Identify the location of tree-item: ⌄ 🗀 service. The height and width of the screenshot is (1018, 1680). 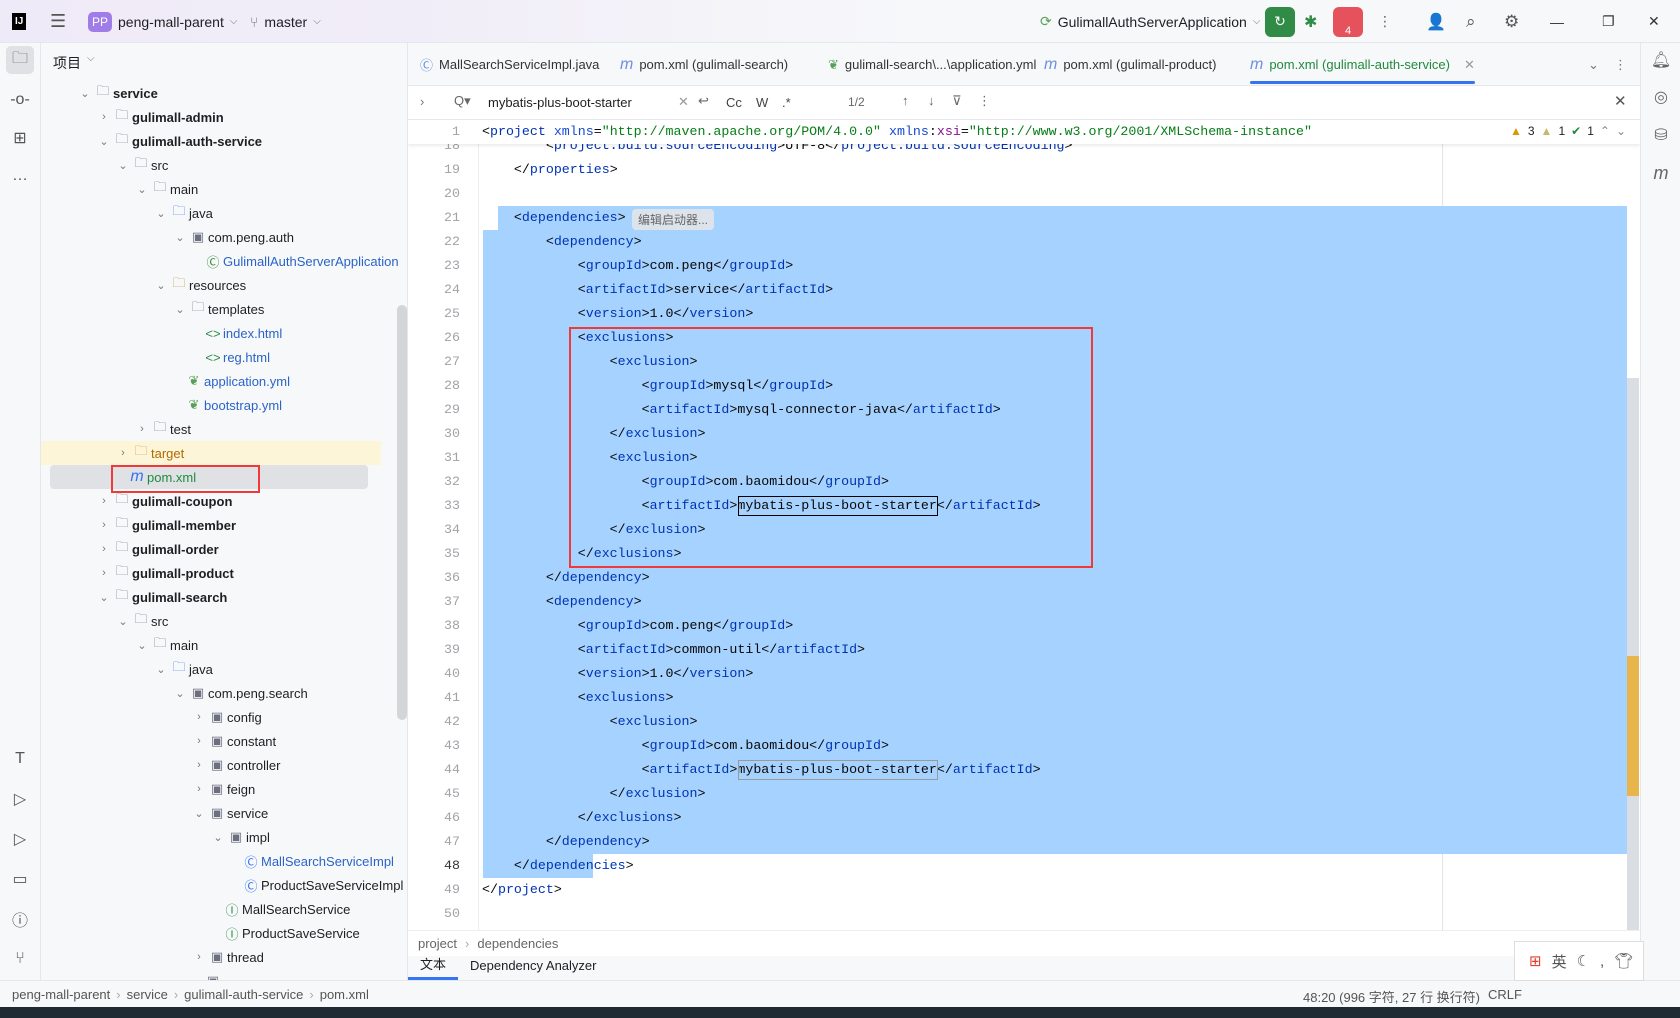
(218, 93).